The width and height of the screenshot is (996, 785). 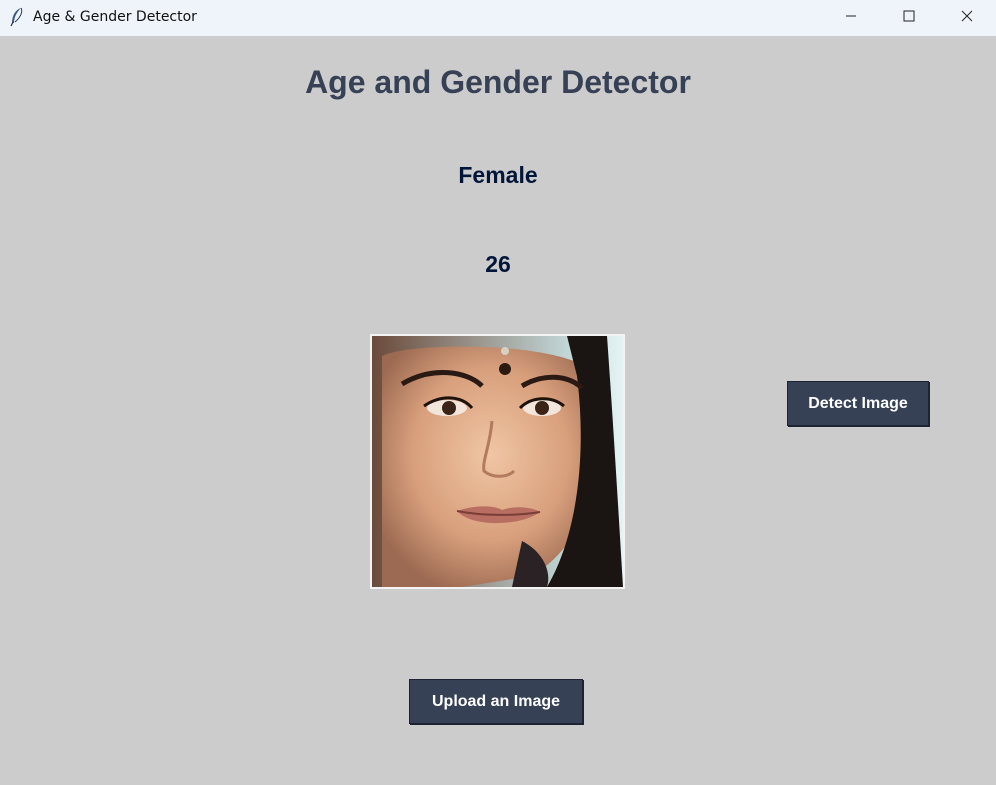 I want to click on minimize-icon, so click(x=851, y=18).